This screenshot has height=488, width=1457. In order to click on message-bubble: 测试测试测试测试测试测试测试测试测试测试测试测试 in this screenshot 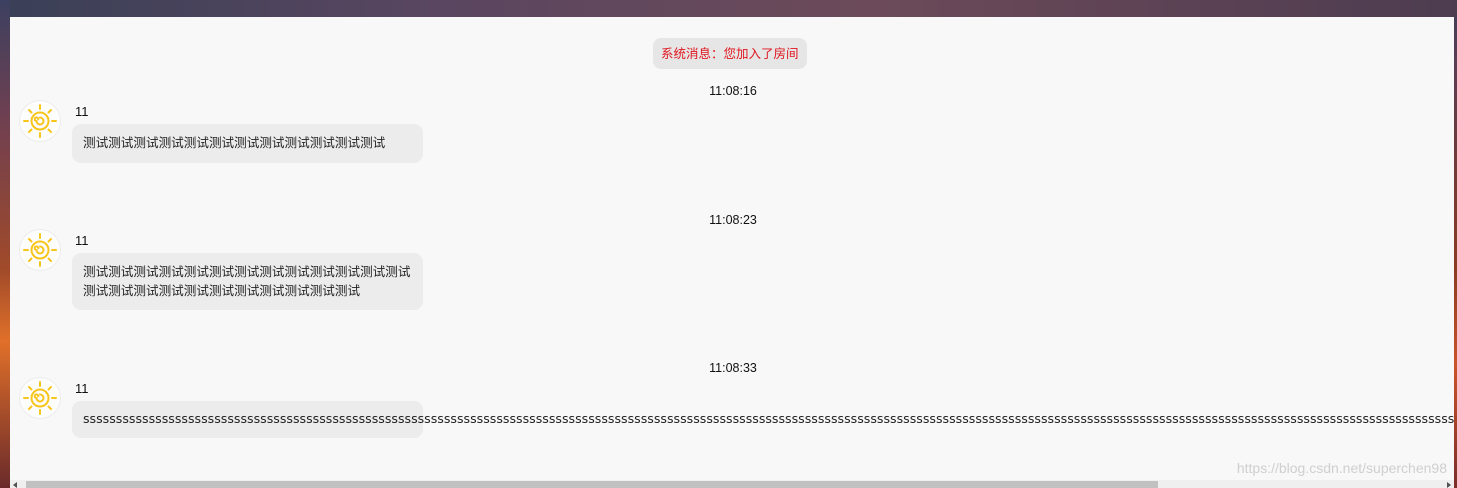, I will do `click(247, 143)`.